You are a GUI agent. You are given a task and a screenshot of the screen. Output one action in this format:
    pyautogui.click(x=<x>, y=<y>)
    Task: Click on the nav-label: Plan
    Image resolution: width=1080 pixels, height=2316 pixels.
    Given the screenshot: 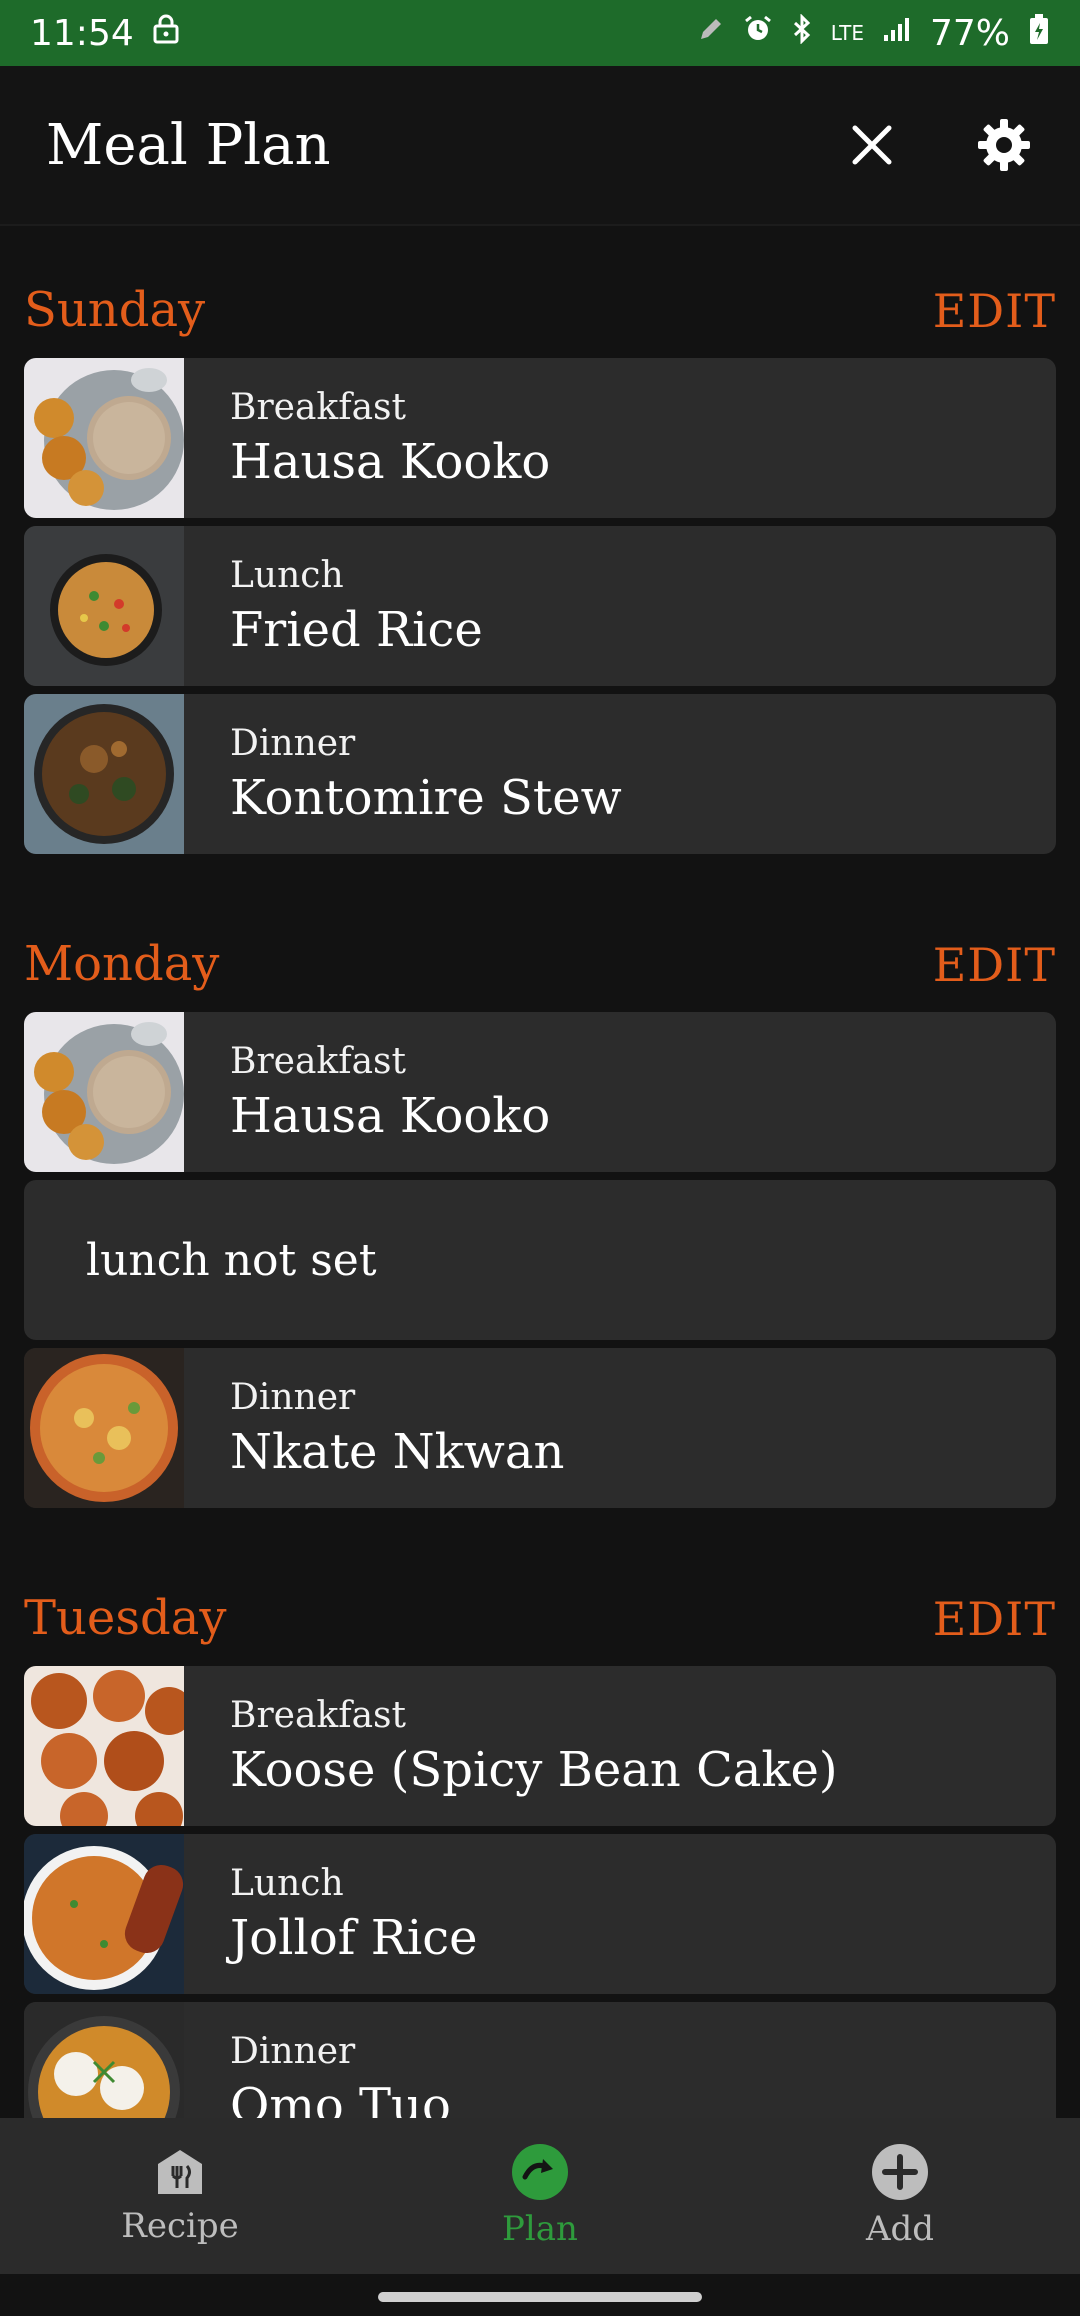 What is the action you would take?
    pyautogui.click(x=540, y=2229)
    